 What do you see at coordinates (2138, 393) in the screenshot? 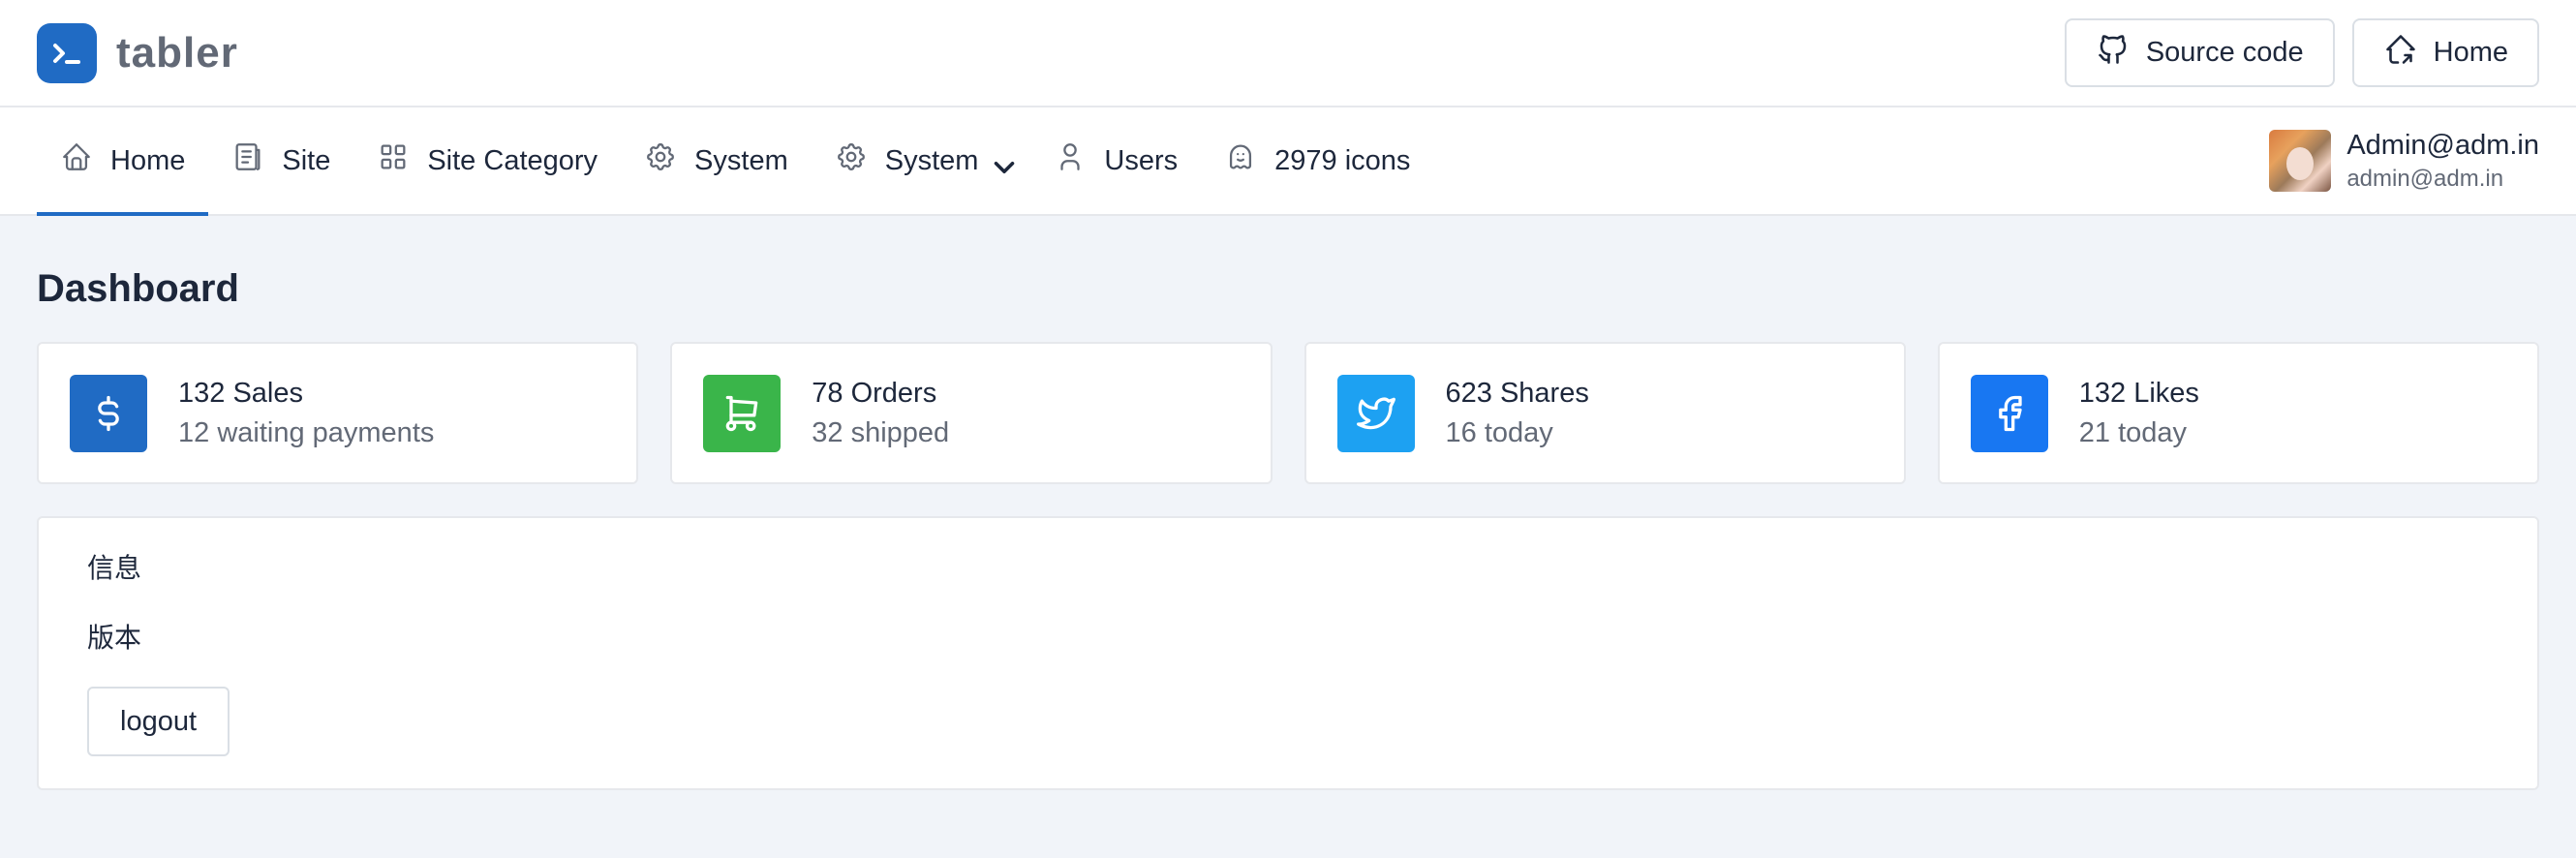
I see `stat-card-title: 132 Likes` at bounding box center [2138, 393].